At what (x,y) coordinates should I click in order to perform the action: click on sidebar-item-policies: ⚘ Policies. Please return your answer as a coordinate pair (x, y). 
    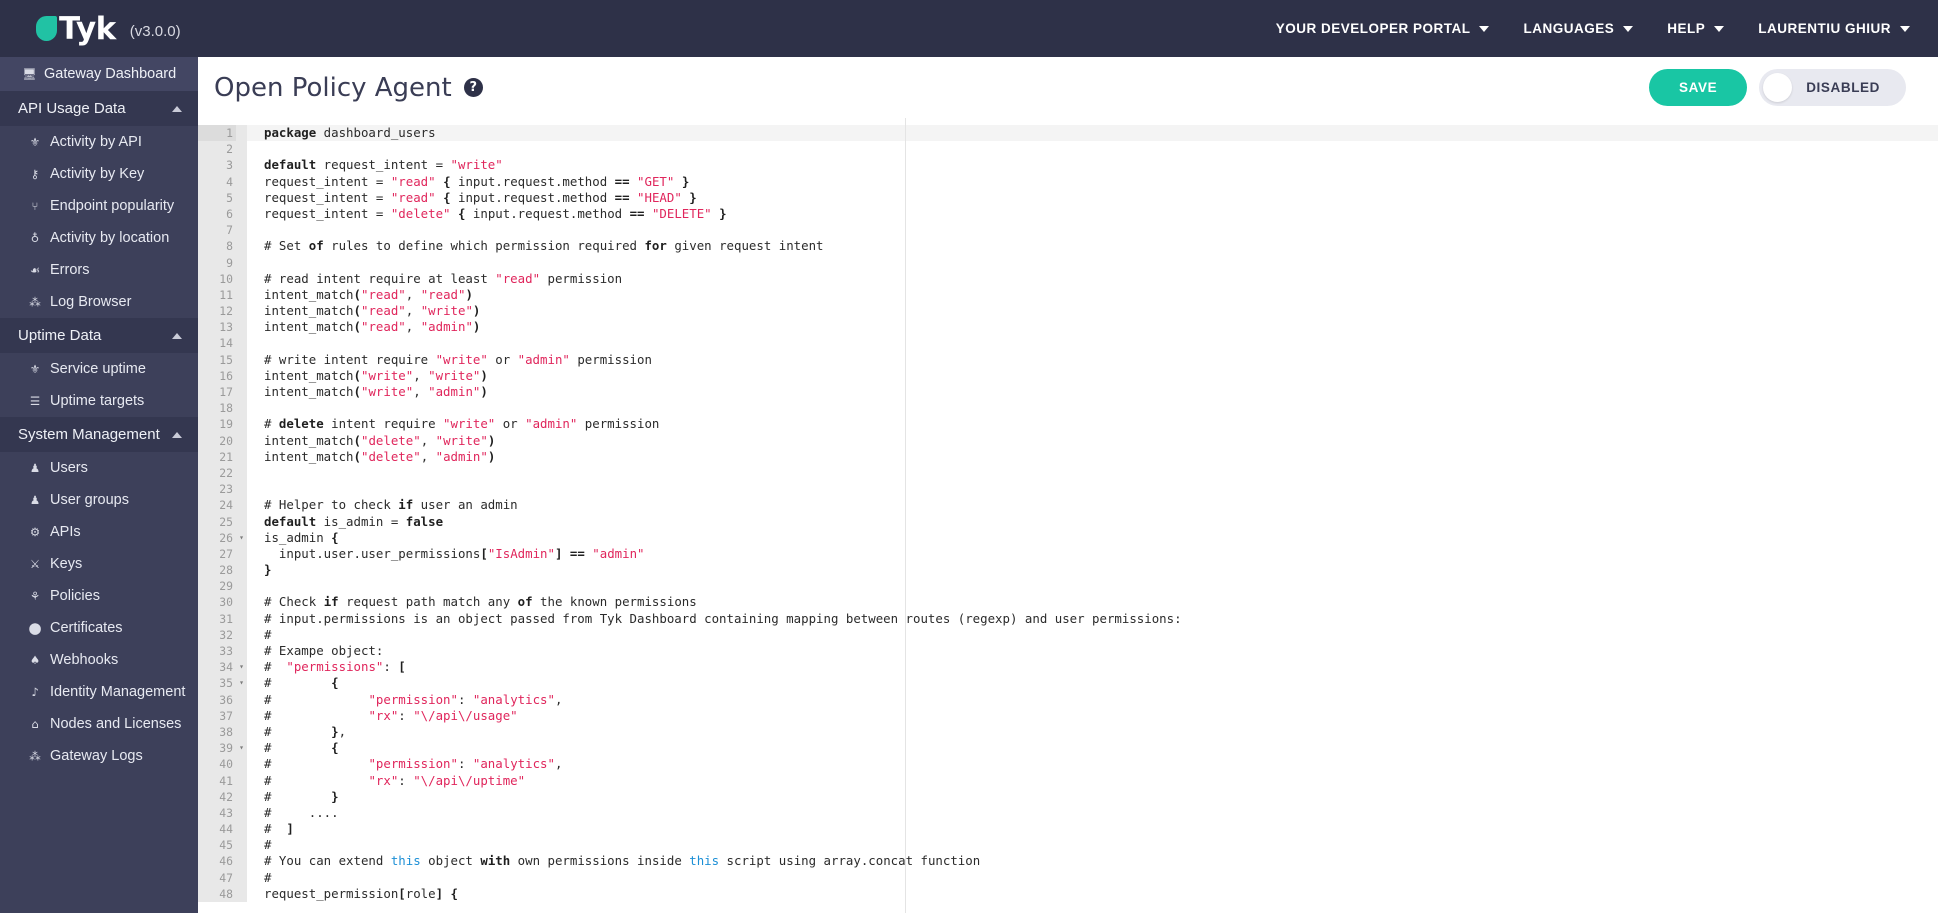
    Looking at the image, I should click on (99, 596).